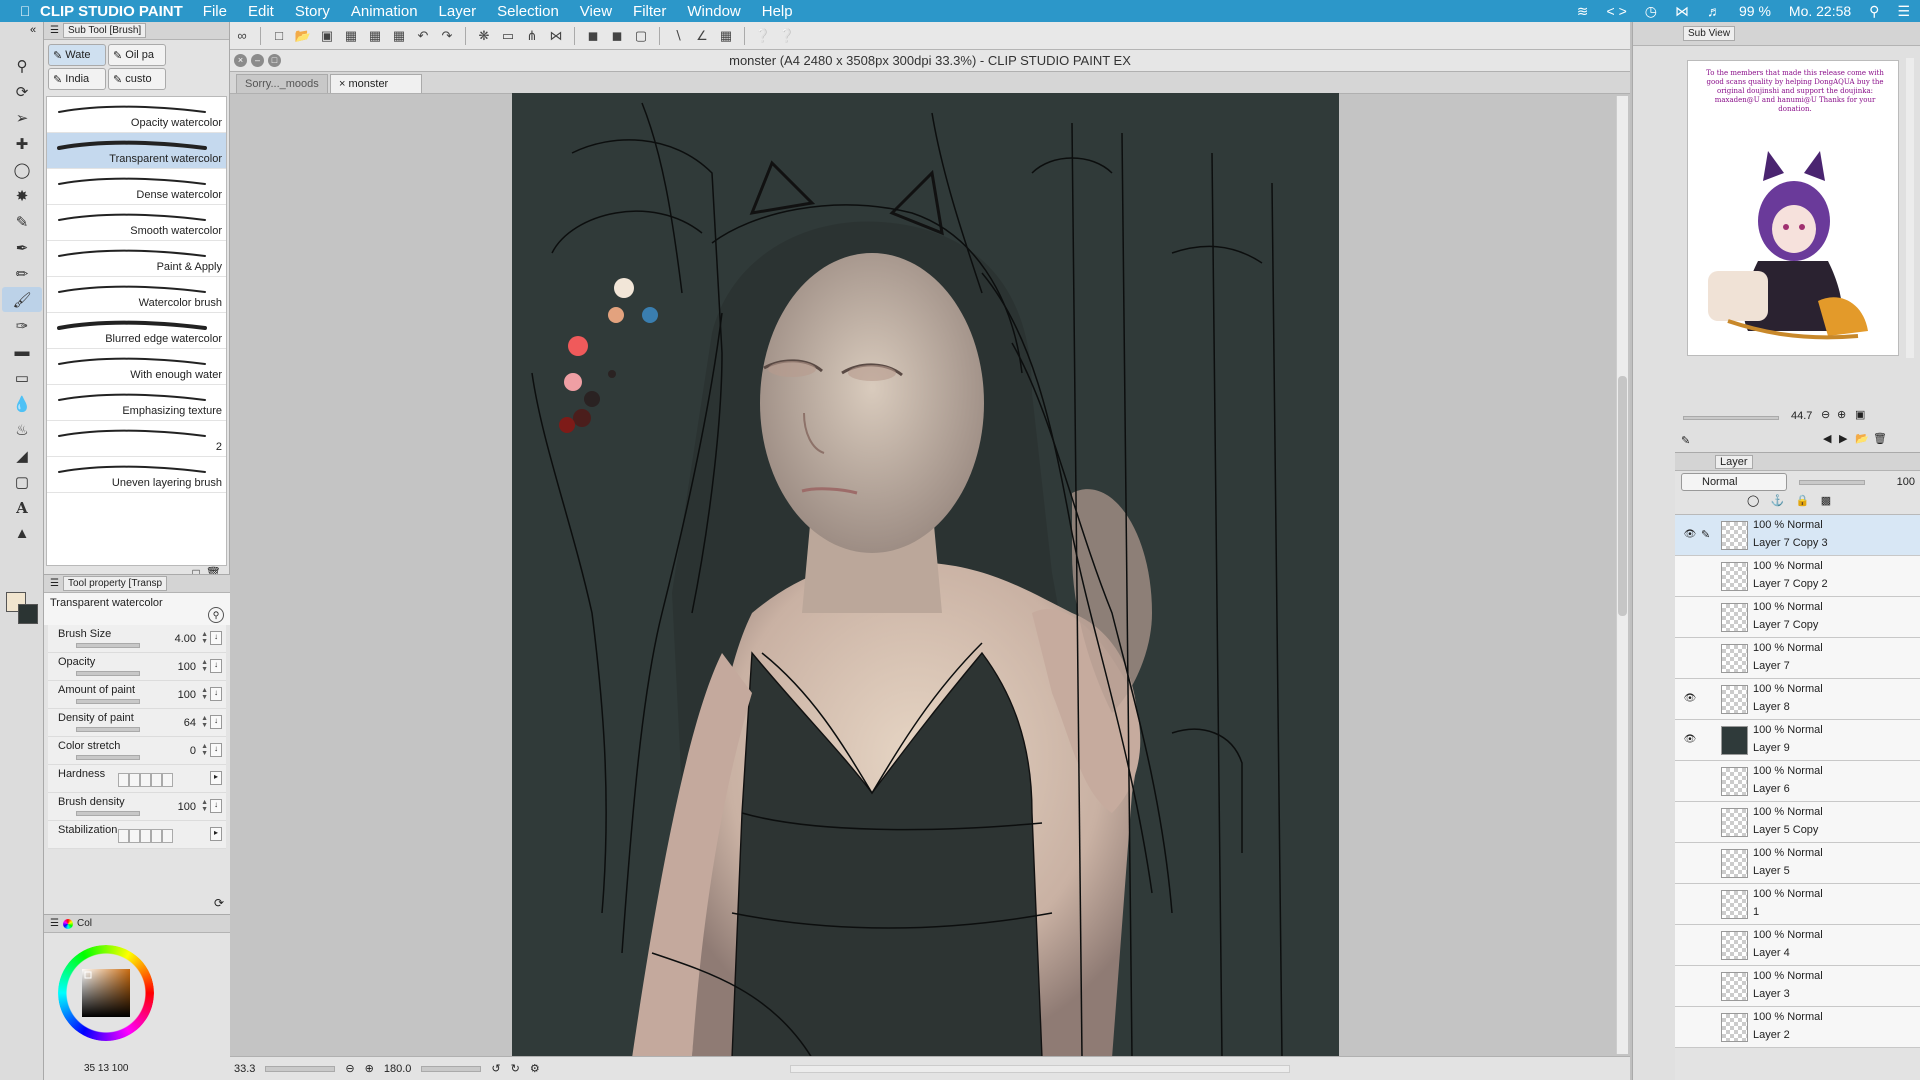  I want to click on battery-status: 99 %, so click(1755, 11).